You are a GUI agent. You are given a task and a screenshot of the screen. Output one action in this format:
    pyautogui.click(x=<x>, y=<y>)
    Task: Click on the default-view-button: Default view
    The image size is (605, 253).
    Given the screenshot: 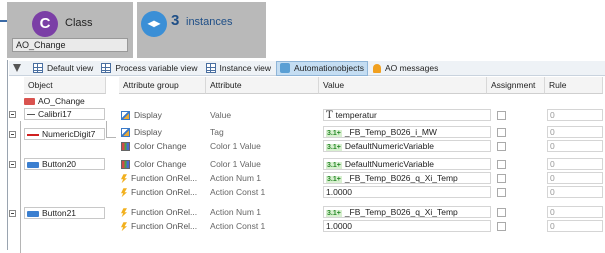 What is the action you would take?
    pyautogui.click(x=63, y=68)
    